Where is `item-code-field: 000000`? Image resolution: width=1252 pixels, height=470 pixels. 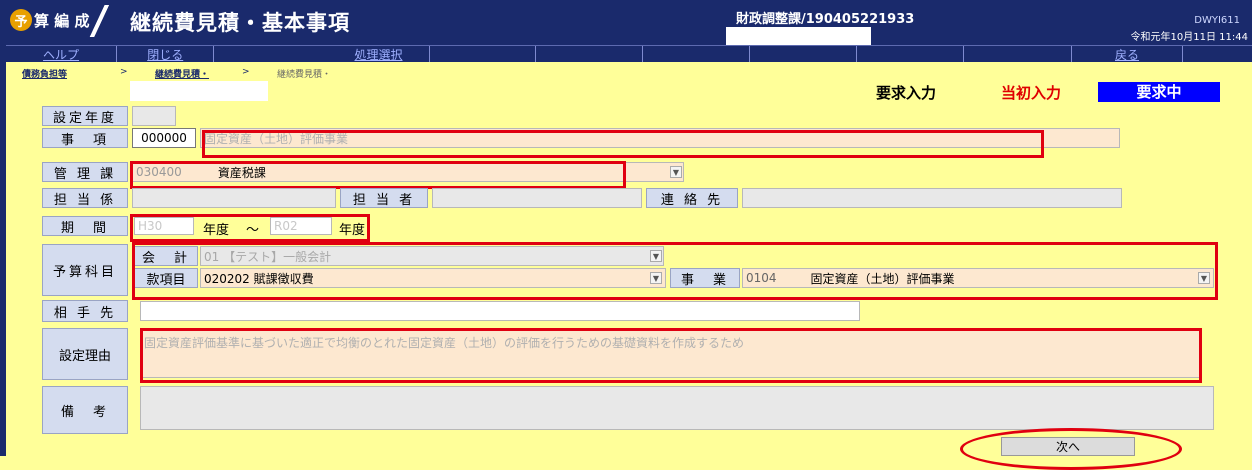
item-code-field: 000000 is located at coordinates (164, 138).